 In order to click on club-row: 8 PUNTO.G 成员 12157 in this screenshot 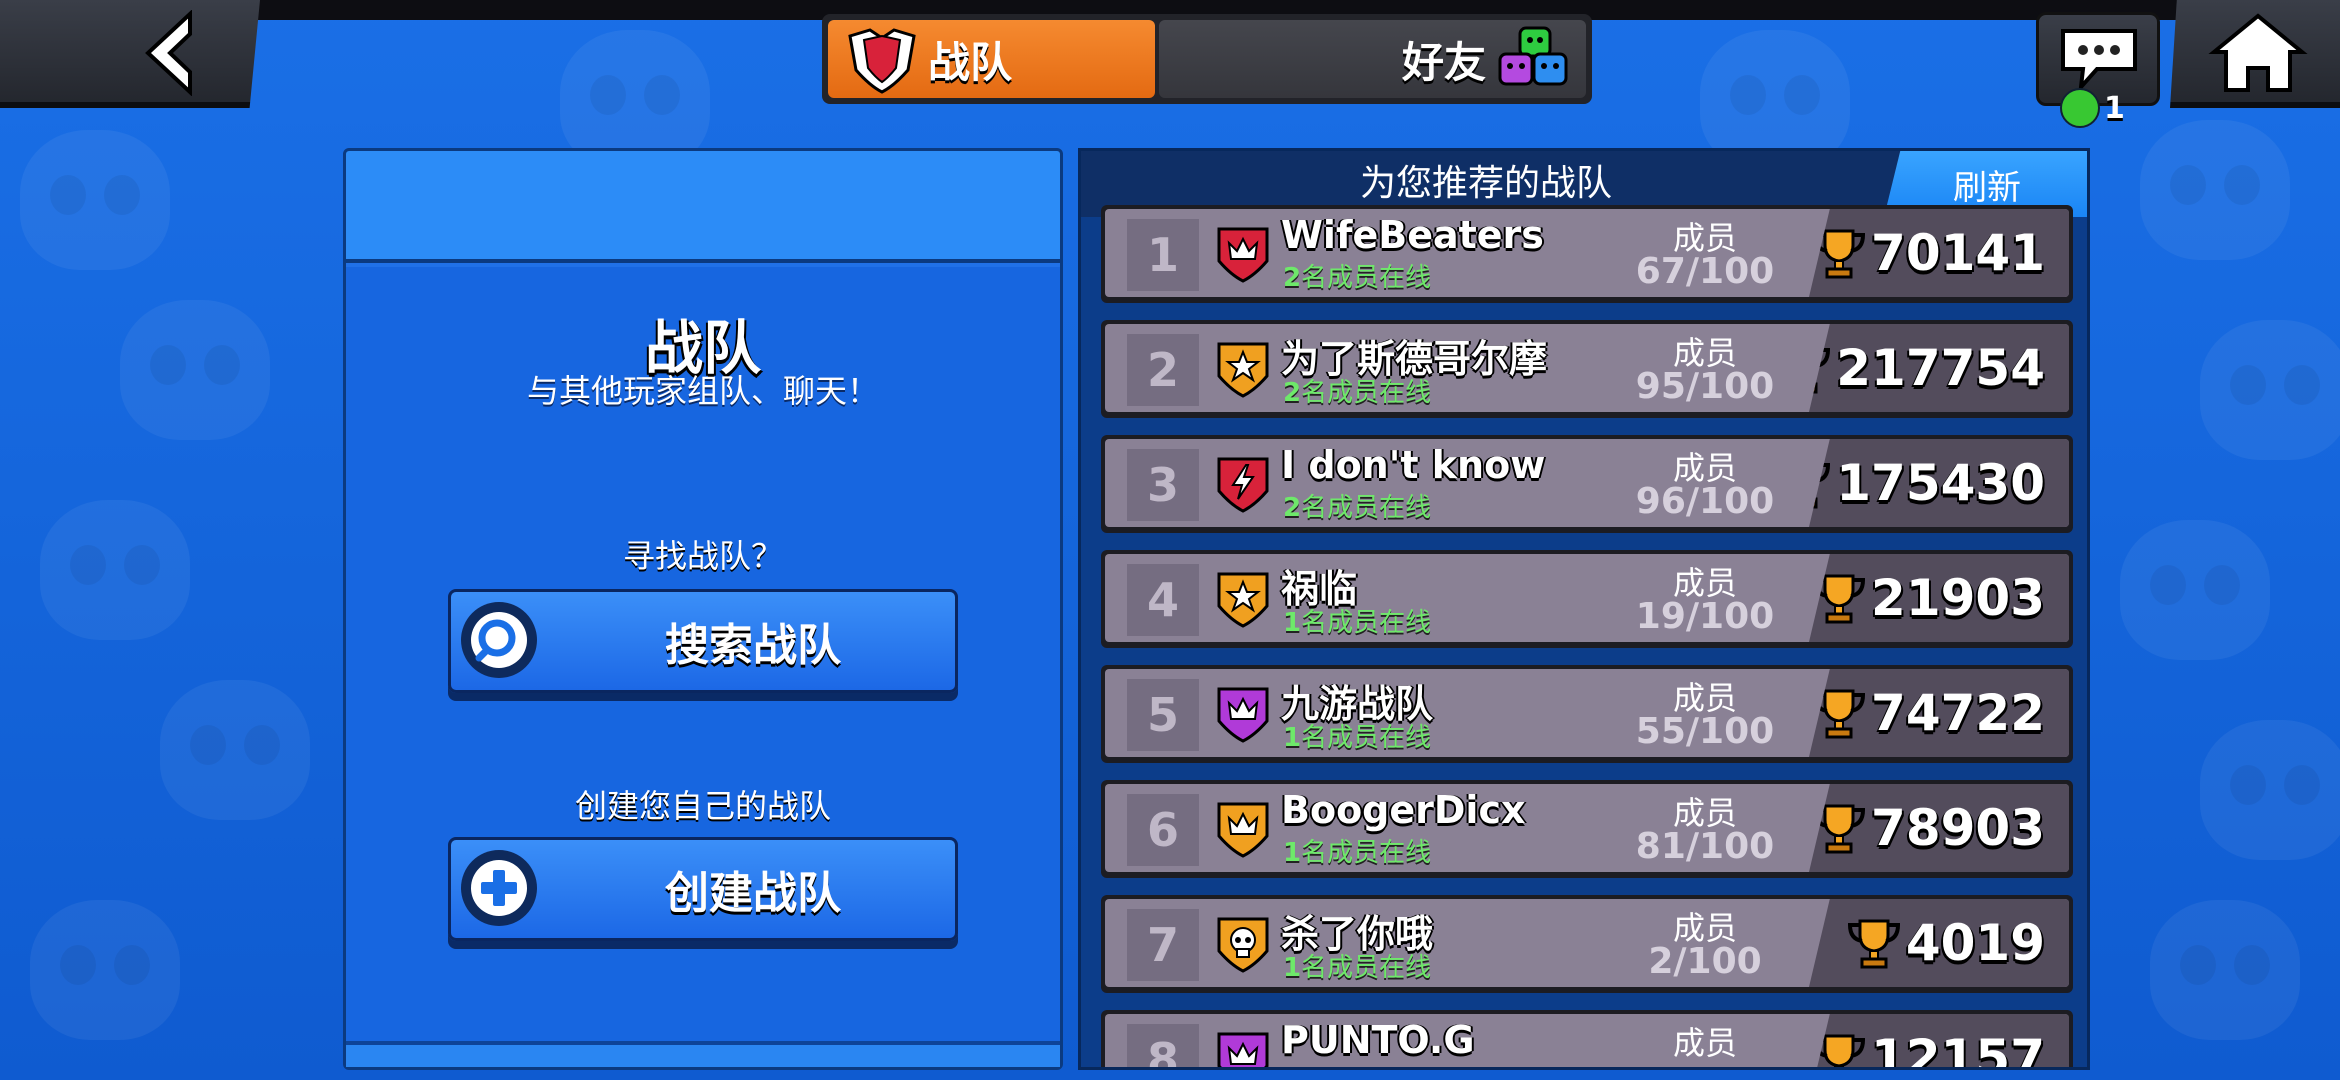, I will do `click(1587, 1040)`.